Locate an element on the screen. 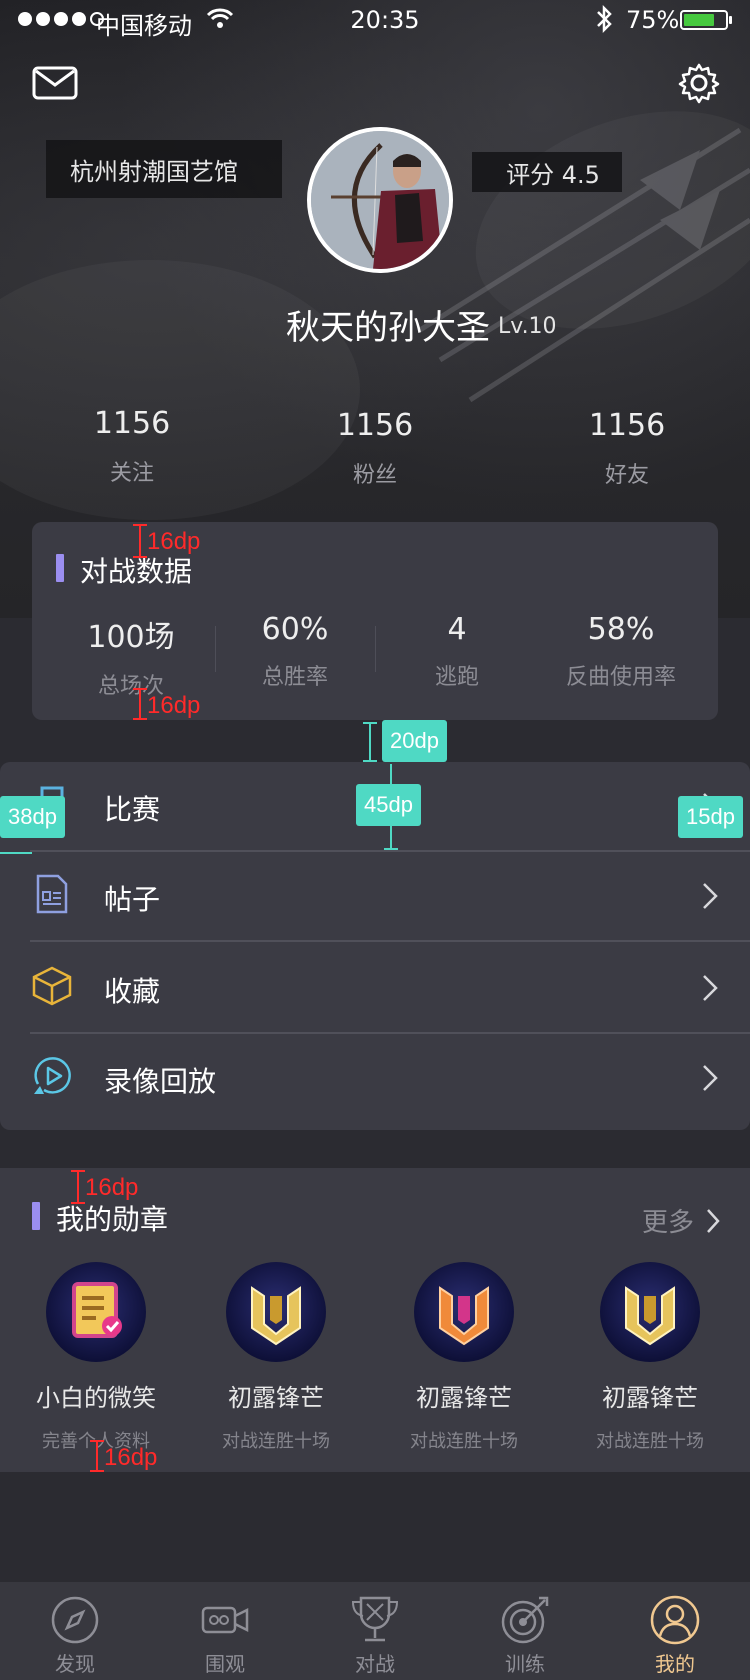 The width and height of the screenshot is (750, 1680). battle-value: 100场 is located at coordinates (131, 637).